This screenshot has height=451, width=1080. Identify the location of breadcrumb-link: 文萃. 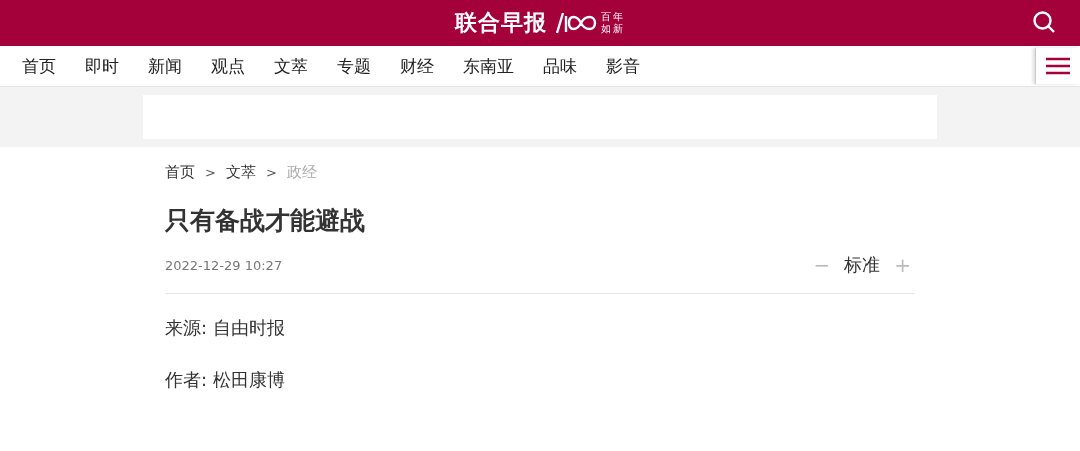
(240, 172).